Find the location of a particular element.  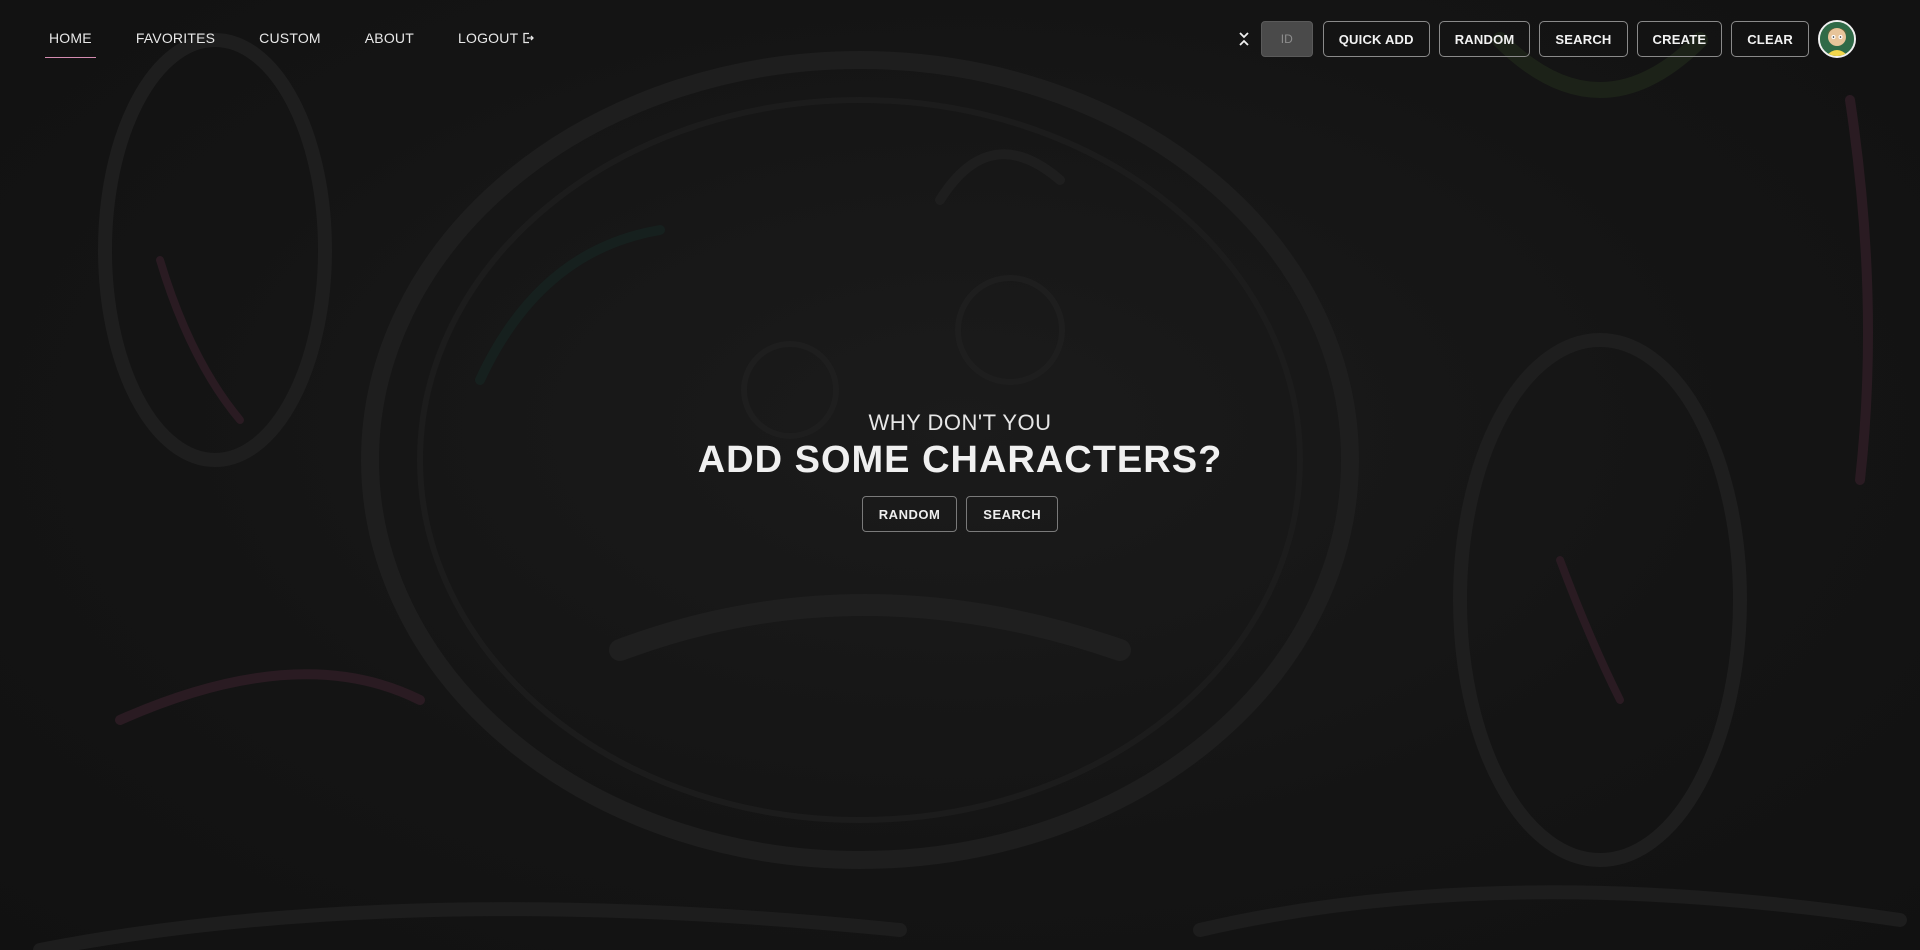

avatar-image is located at coordinates (1837, 39).